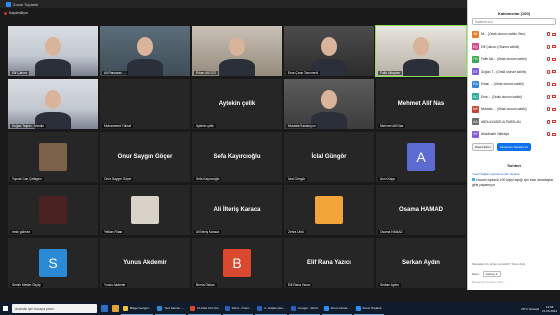 The image size is (560, 315). What do you see at coordinates (204, 308) in the screenshot?
I see `taskbar-app-3: FLASH CCI.tmv` at bounding box center [204, 308].